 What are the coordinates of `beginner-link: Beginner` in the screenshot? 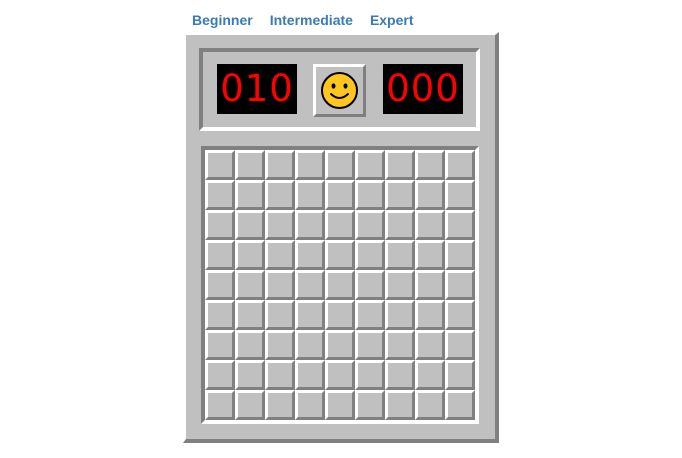 It's located at (222, 20).